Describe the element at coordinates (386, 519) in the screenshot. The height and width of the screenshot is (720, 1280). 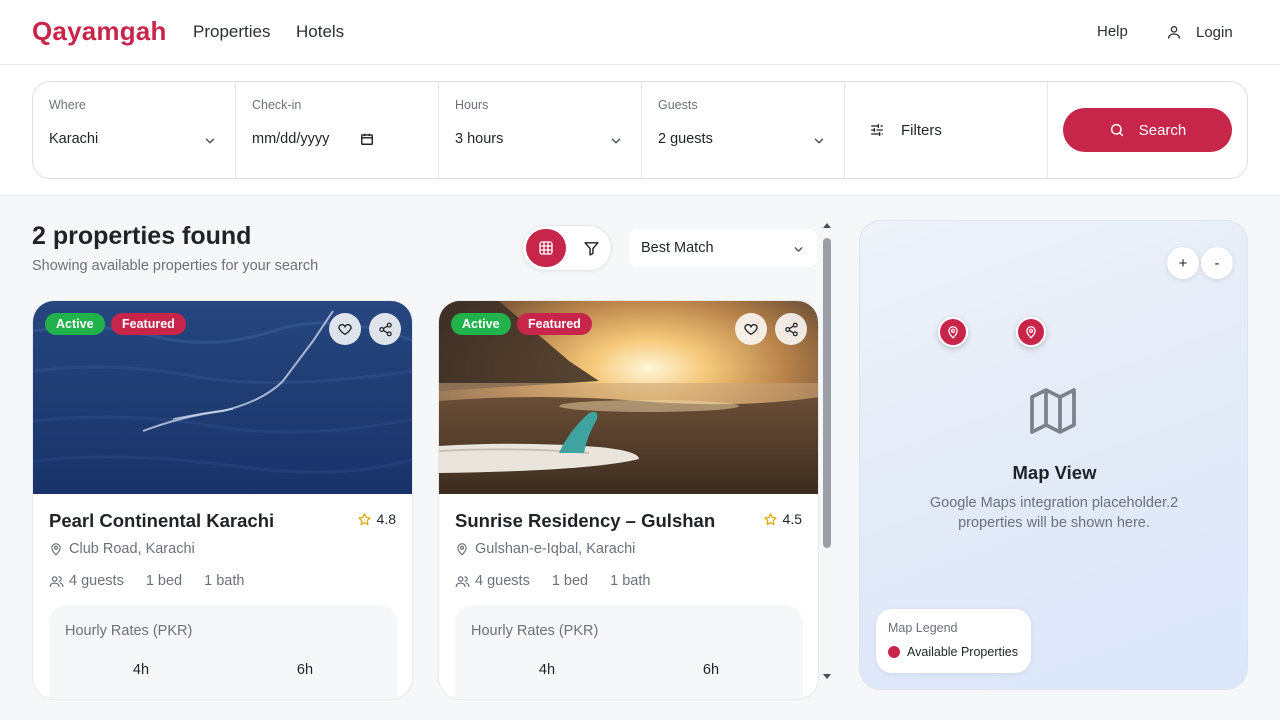
I see `rating-value: 4.8` at that location.